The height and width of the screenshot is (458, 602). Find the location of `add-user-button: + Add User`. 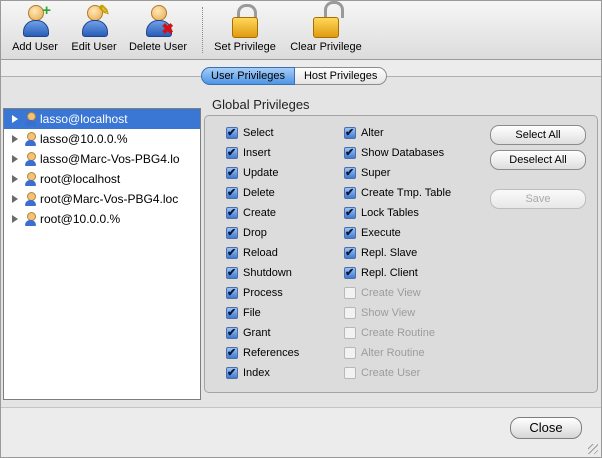

add-user-button: + Add User is located at coordinates (35, 30).